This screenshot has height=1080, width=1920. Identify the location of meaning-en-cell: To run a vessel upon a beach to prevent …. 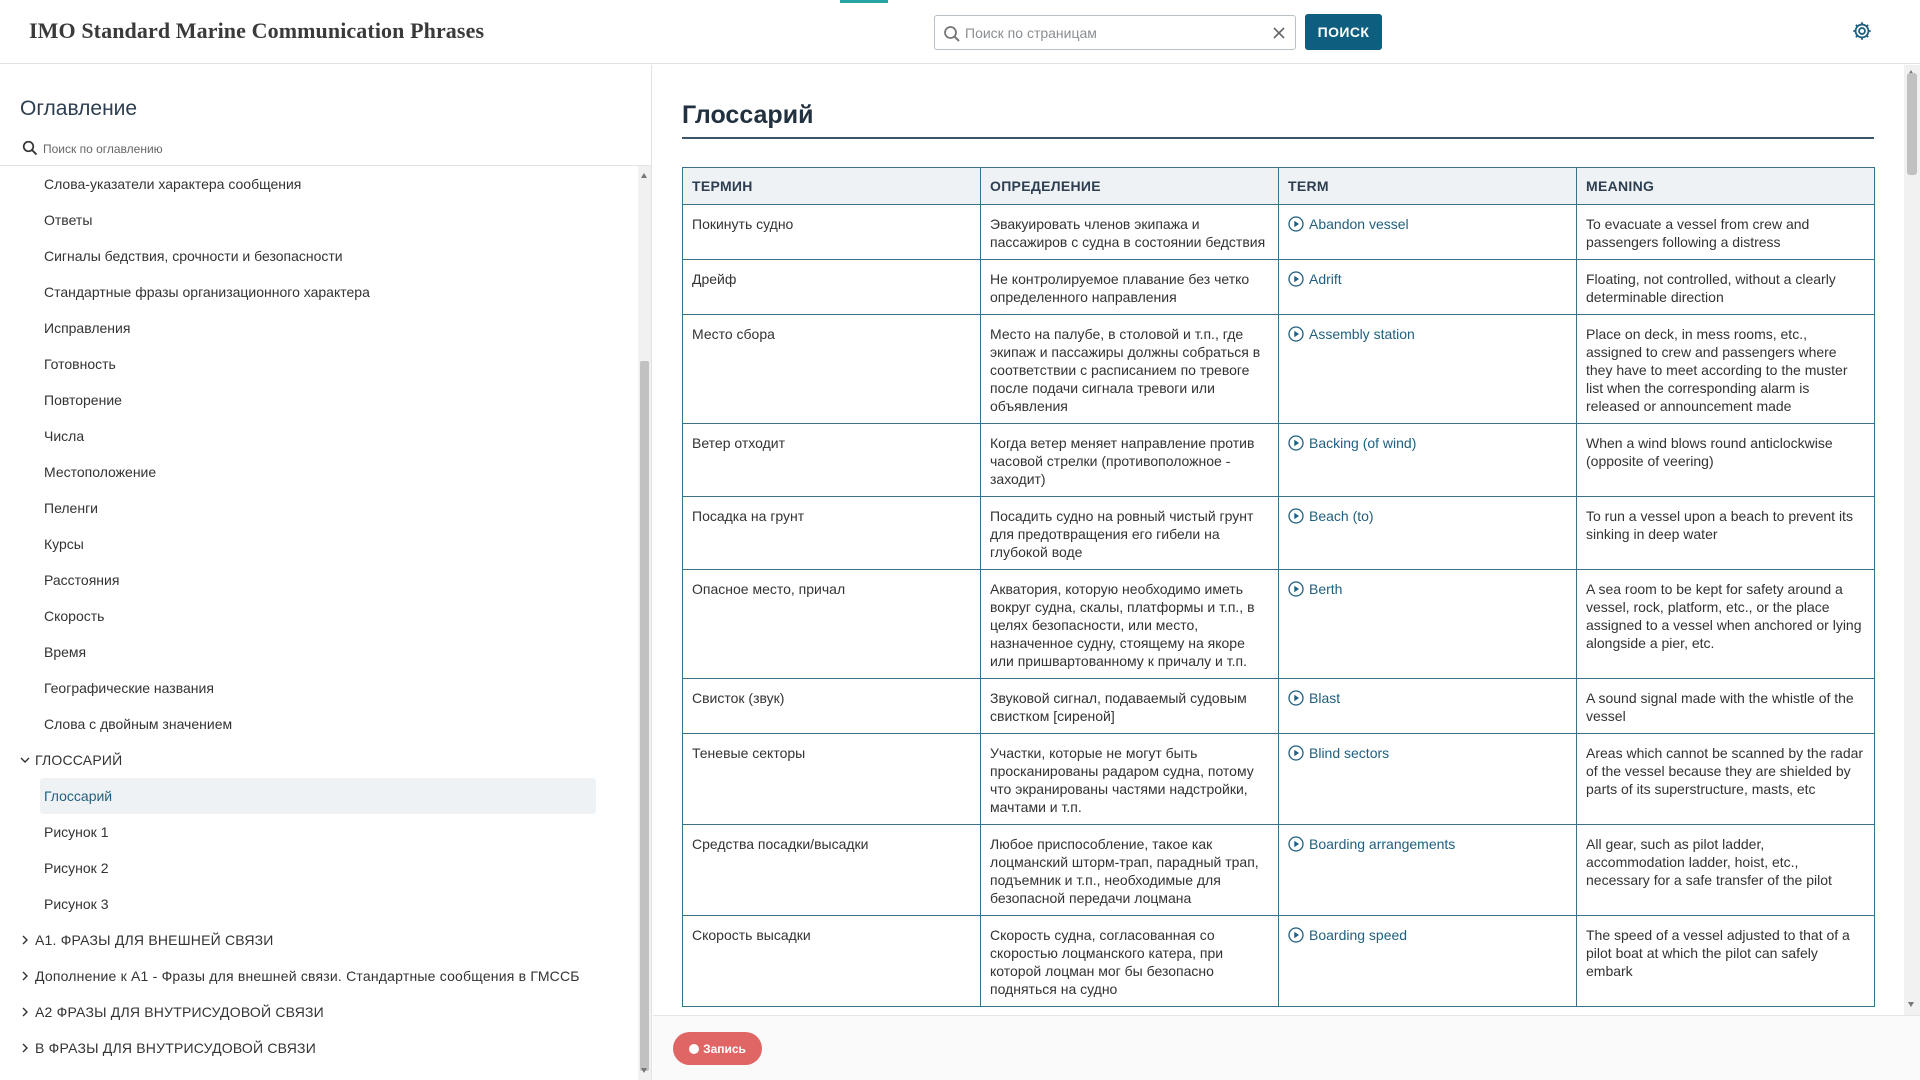
(1725, 533).